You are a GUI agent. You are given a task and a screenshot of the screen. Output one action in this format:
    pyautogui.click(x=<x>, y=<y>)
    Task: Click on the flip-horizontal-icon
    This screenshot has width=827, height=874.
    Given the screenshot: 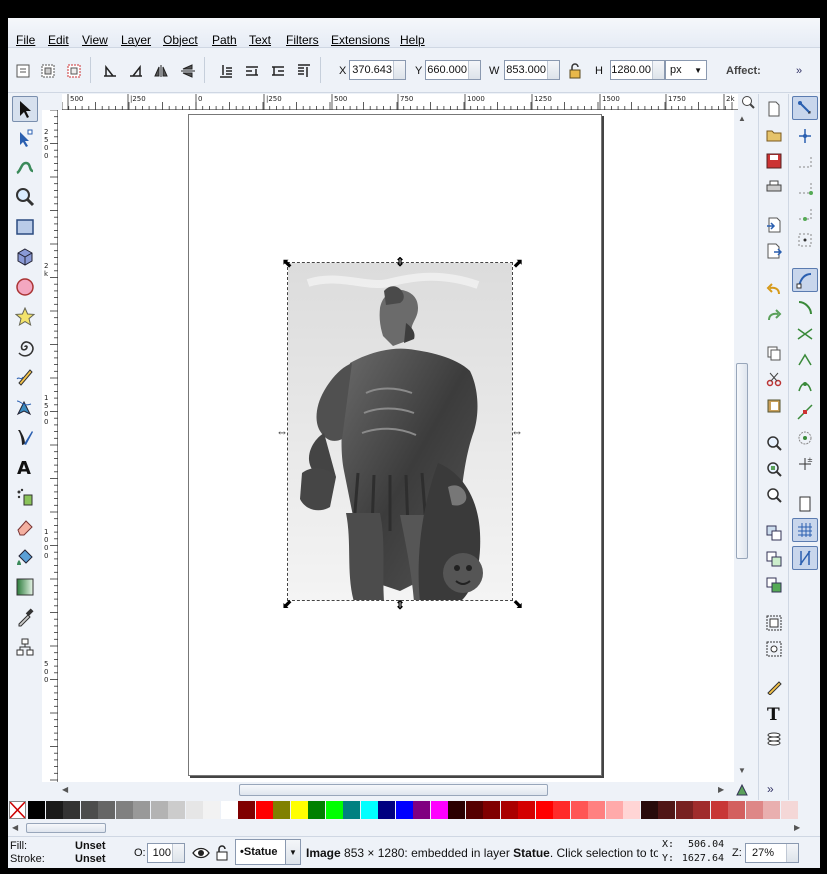 What is the action you would take?
    pyautogui.click(x=162, y=71)
    